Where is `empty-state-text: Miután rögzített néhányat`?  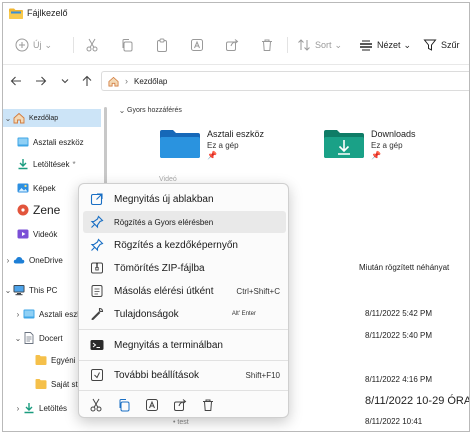
empty-state-text: Miután rögzített néhányat is located at coordinates (404, 267).